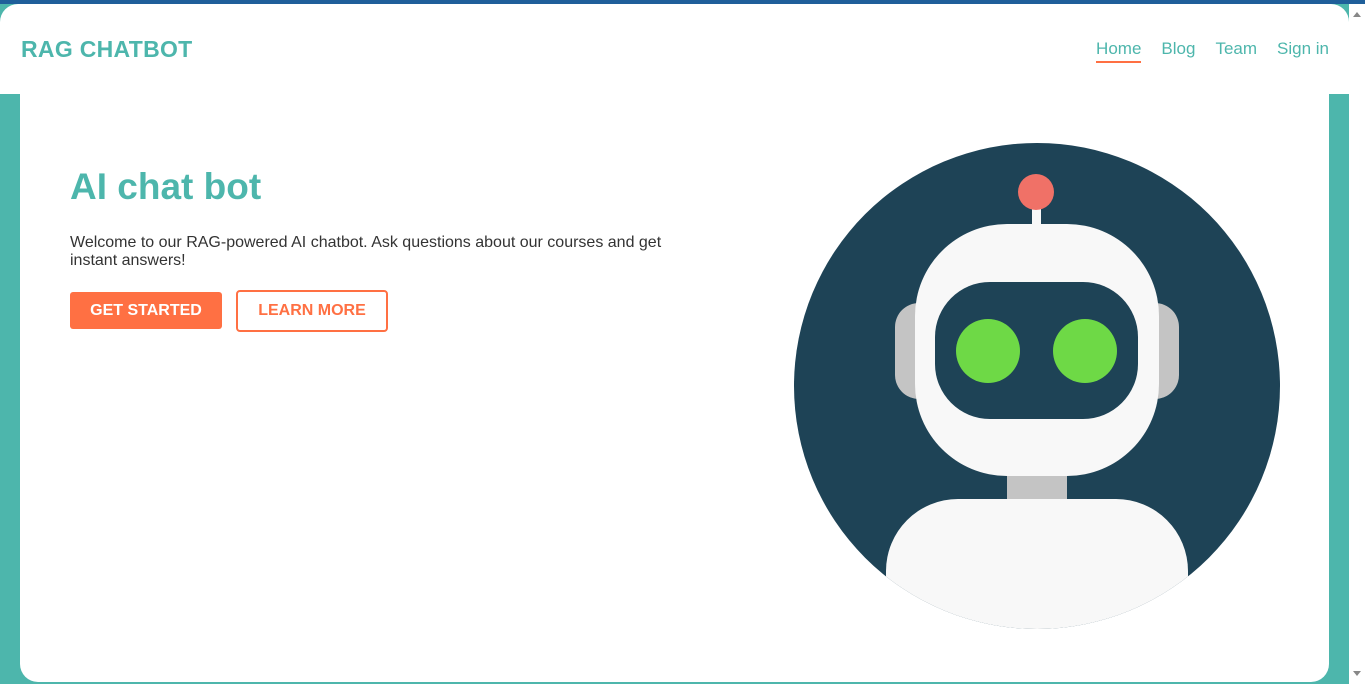 This screenshot has height=684, width=1365. I want to click on robot-left-eye, so click(988, 351).